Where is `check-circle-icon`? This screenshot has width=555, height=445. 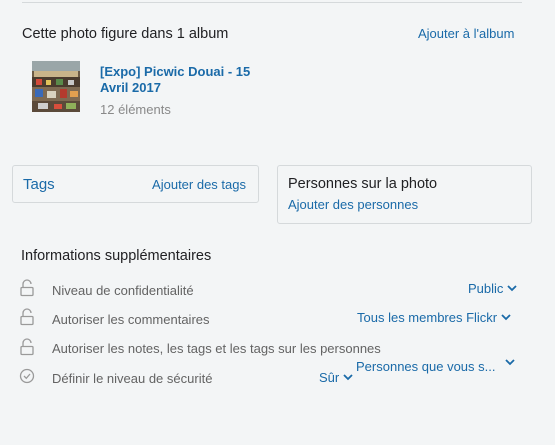 check-circle-icon is located at coordinates (27, 376).